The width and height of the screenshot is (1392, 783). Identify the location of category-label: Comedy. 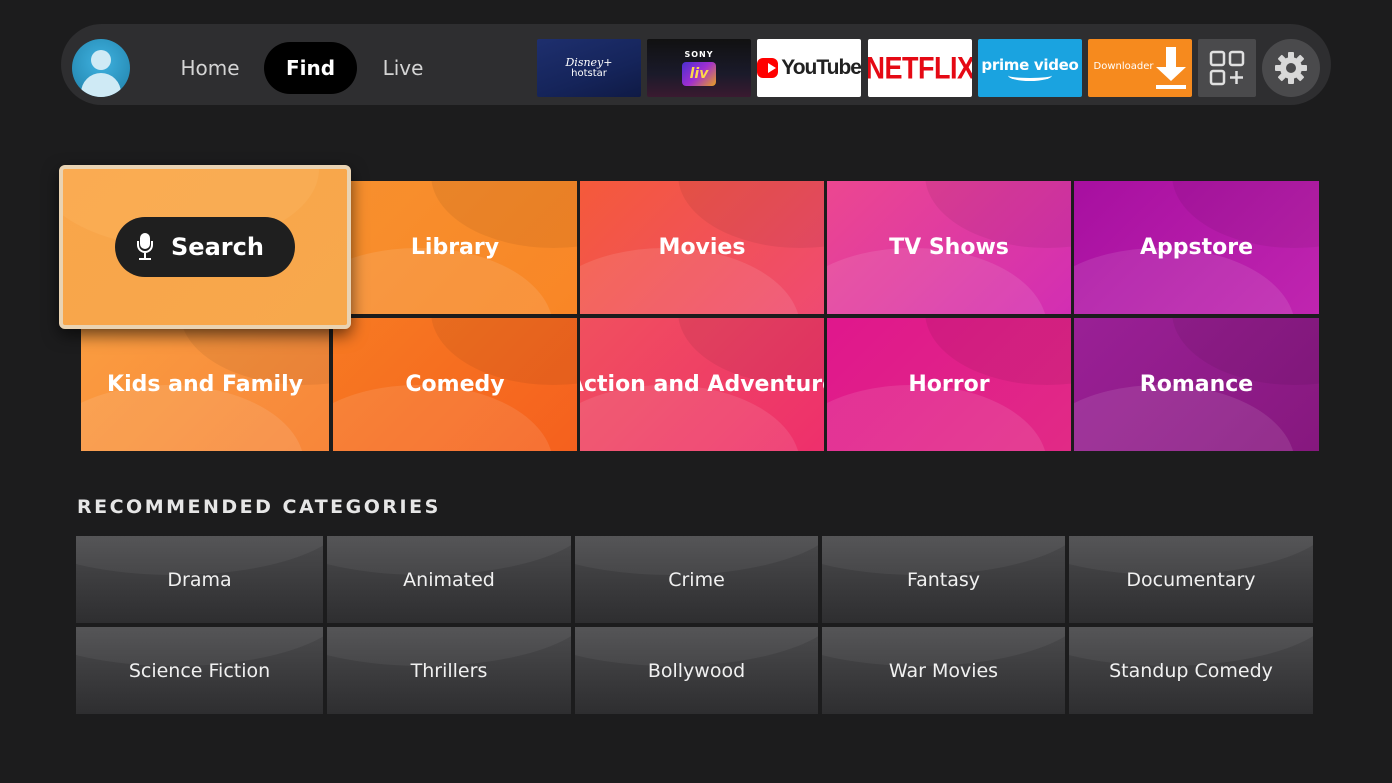
(455, 384).